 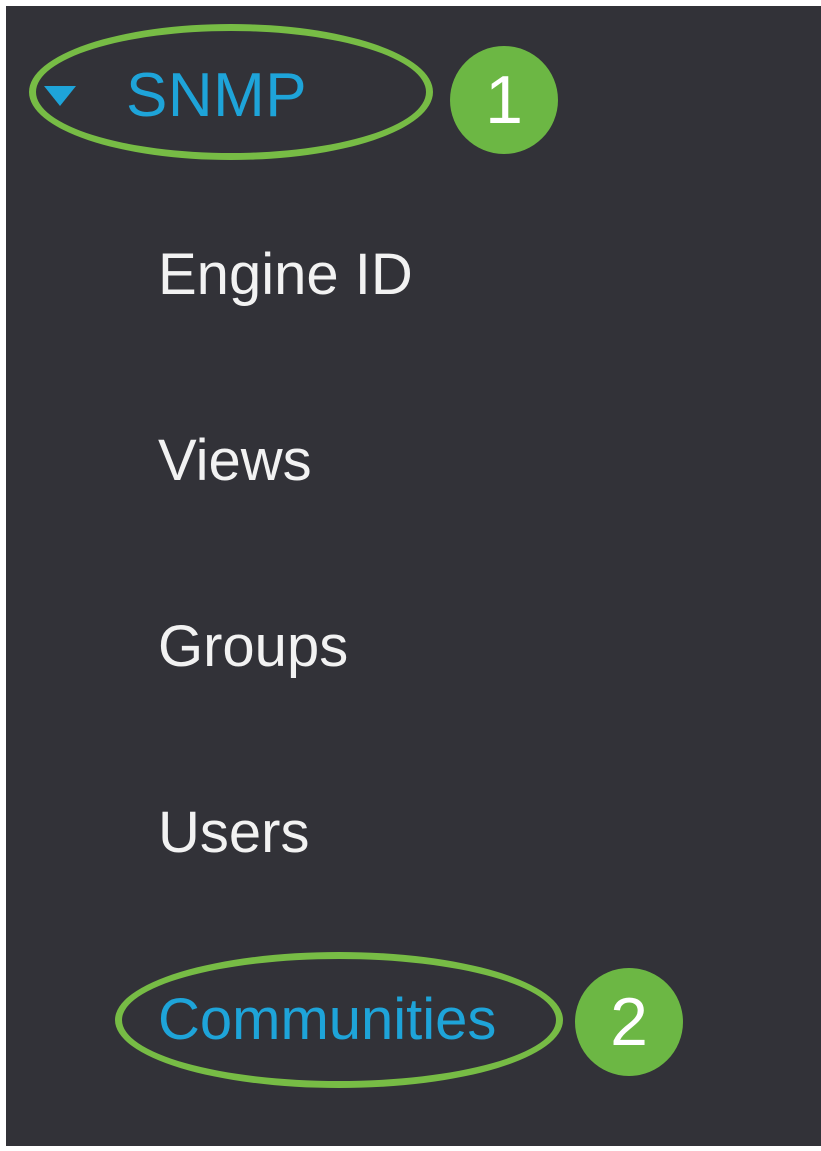 What do you see at coordinates (253, 647) in the screenshot?
I see `sidebar-item-groups: Groups` at bounding box center [253, 647].